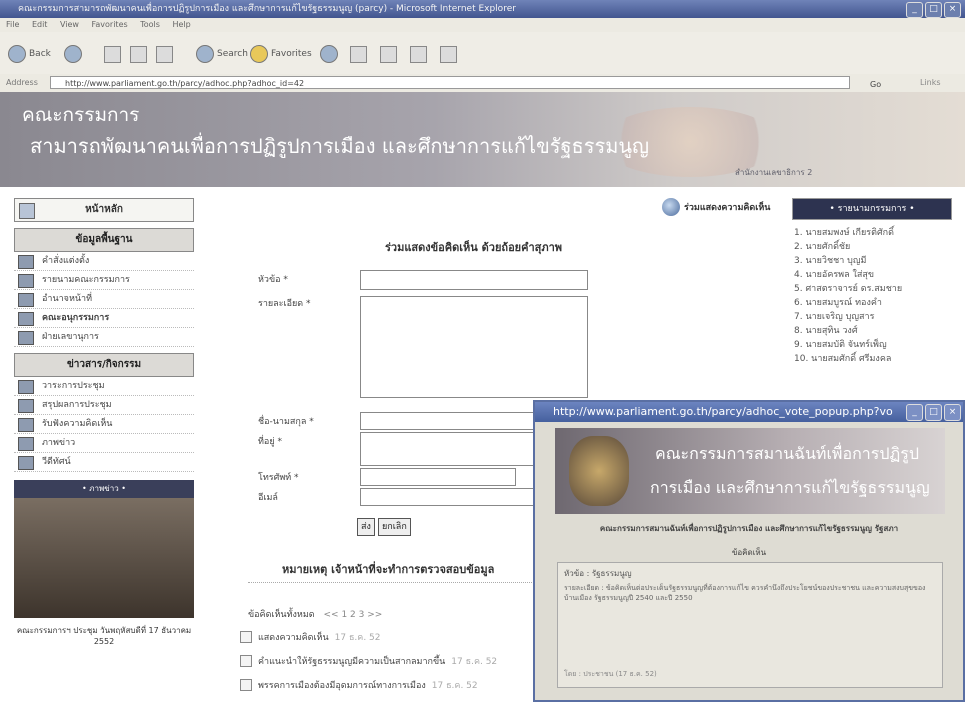  Describe the element at coordinates (259, 54) in the screenshot. I see `star-icon` at that location.